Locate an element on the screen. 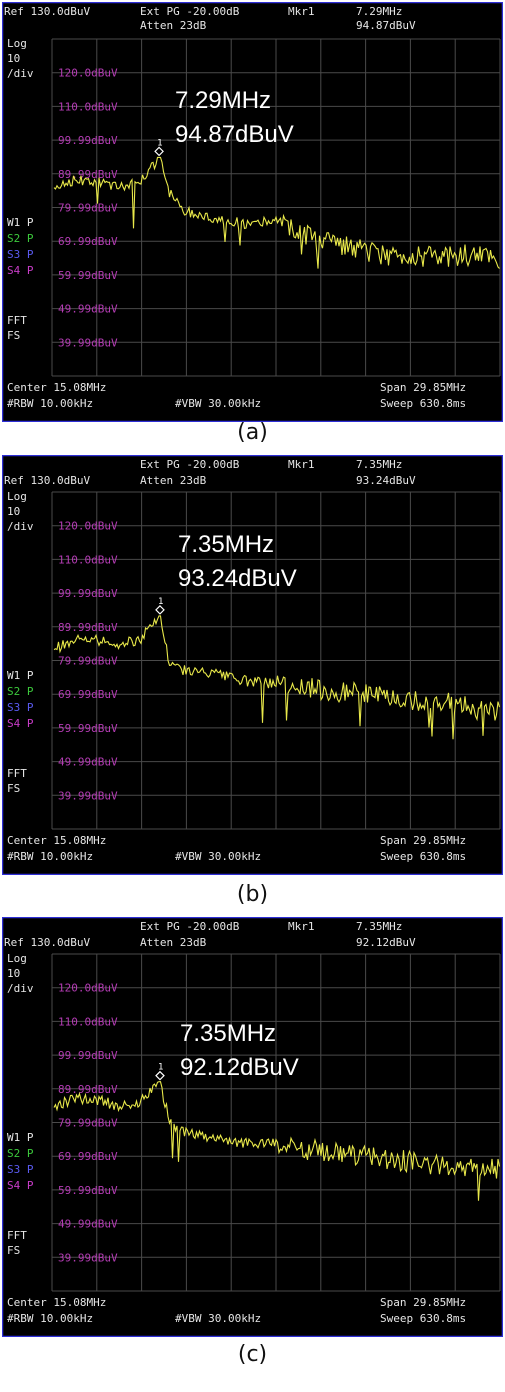 This screenshot has height=1392, width=505. marker-freq-text: 7.29MHz is located at coordinates (379, 11).